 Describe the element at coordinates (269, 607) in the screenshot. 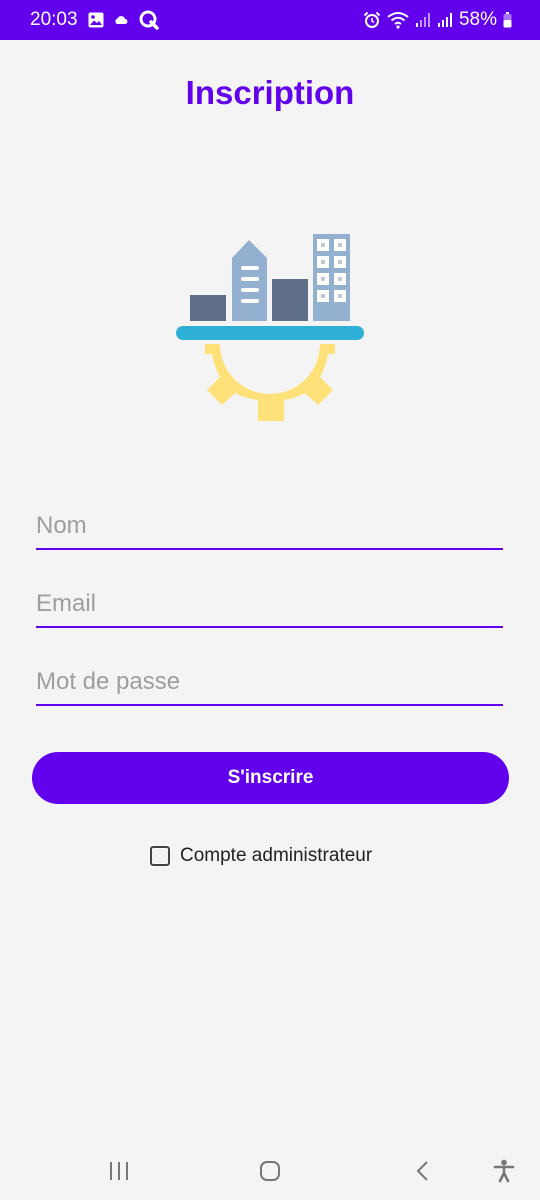

I see `email-field` at that location.